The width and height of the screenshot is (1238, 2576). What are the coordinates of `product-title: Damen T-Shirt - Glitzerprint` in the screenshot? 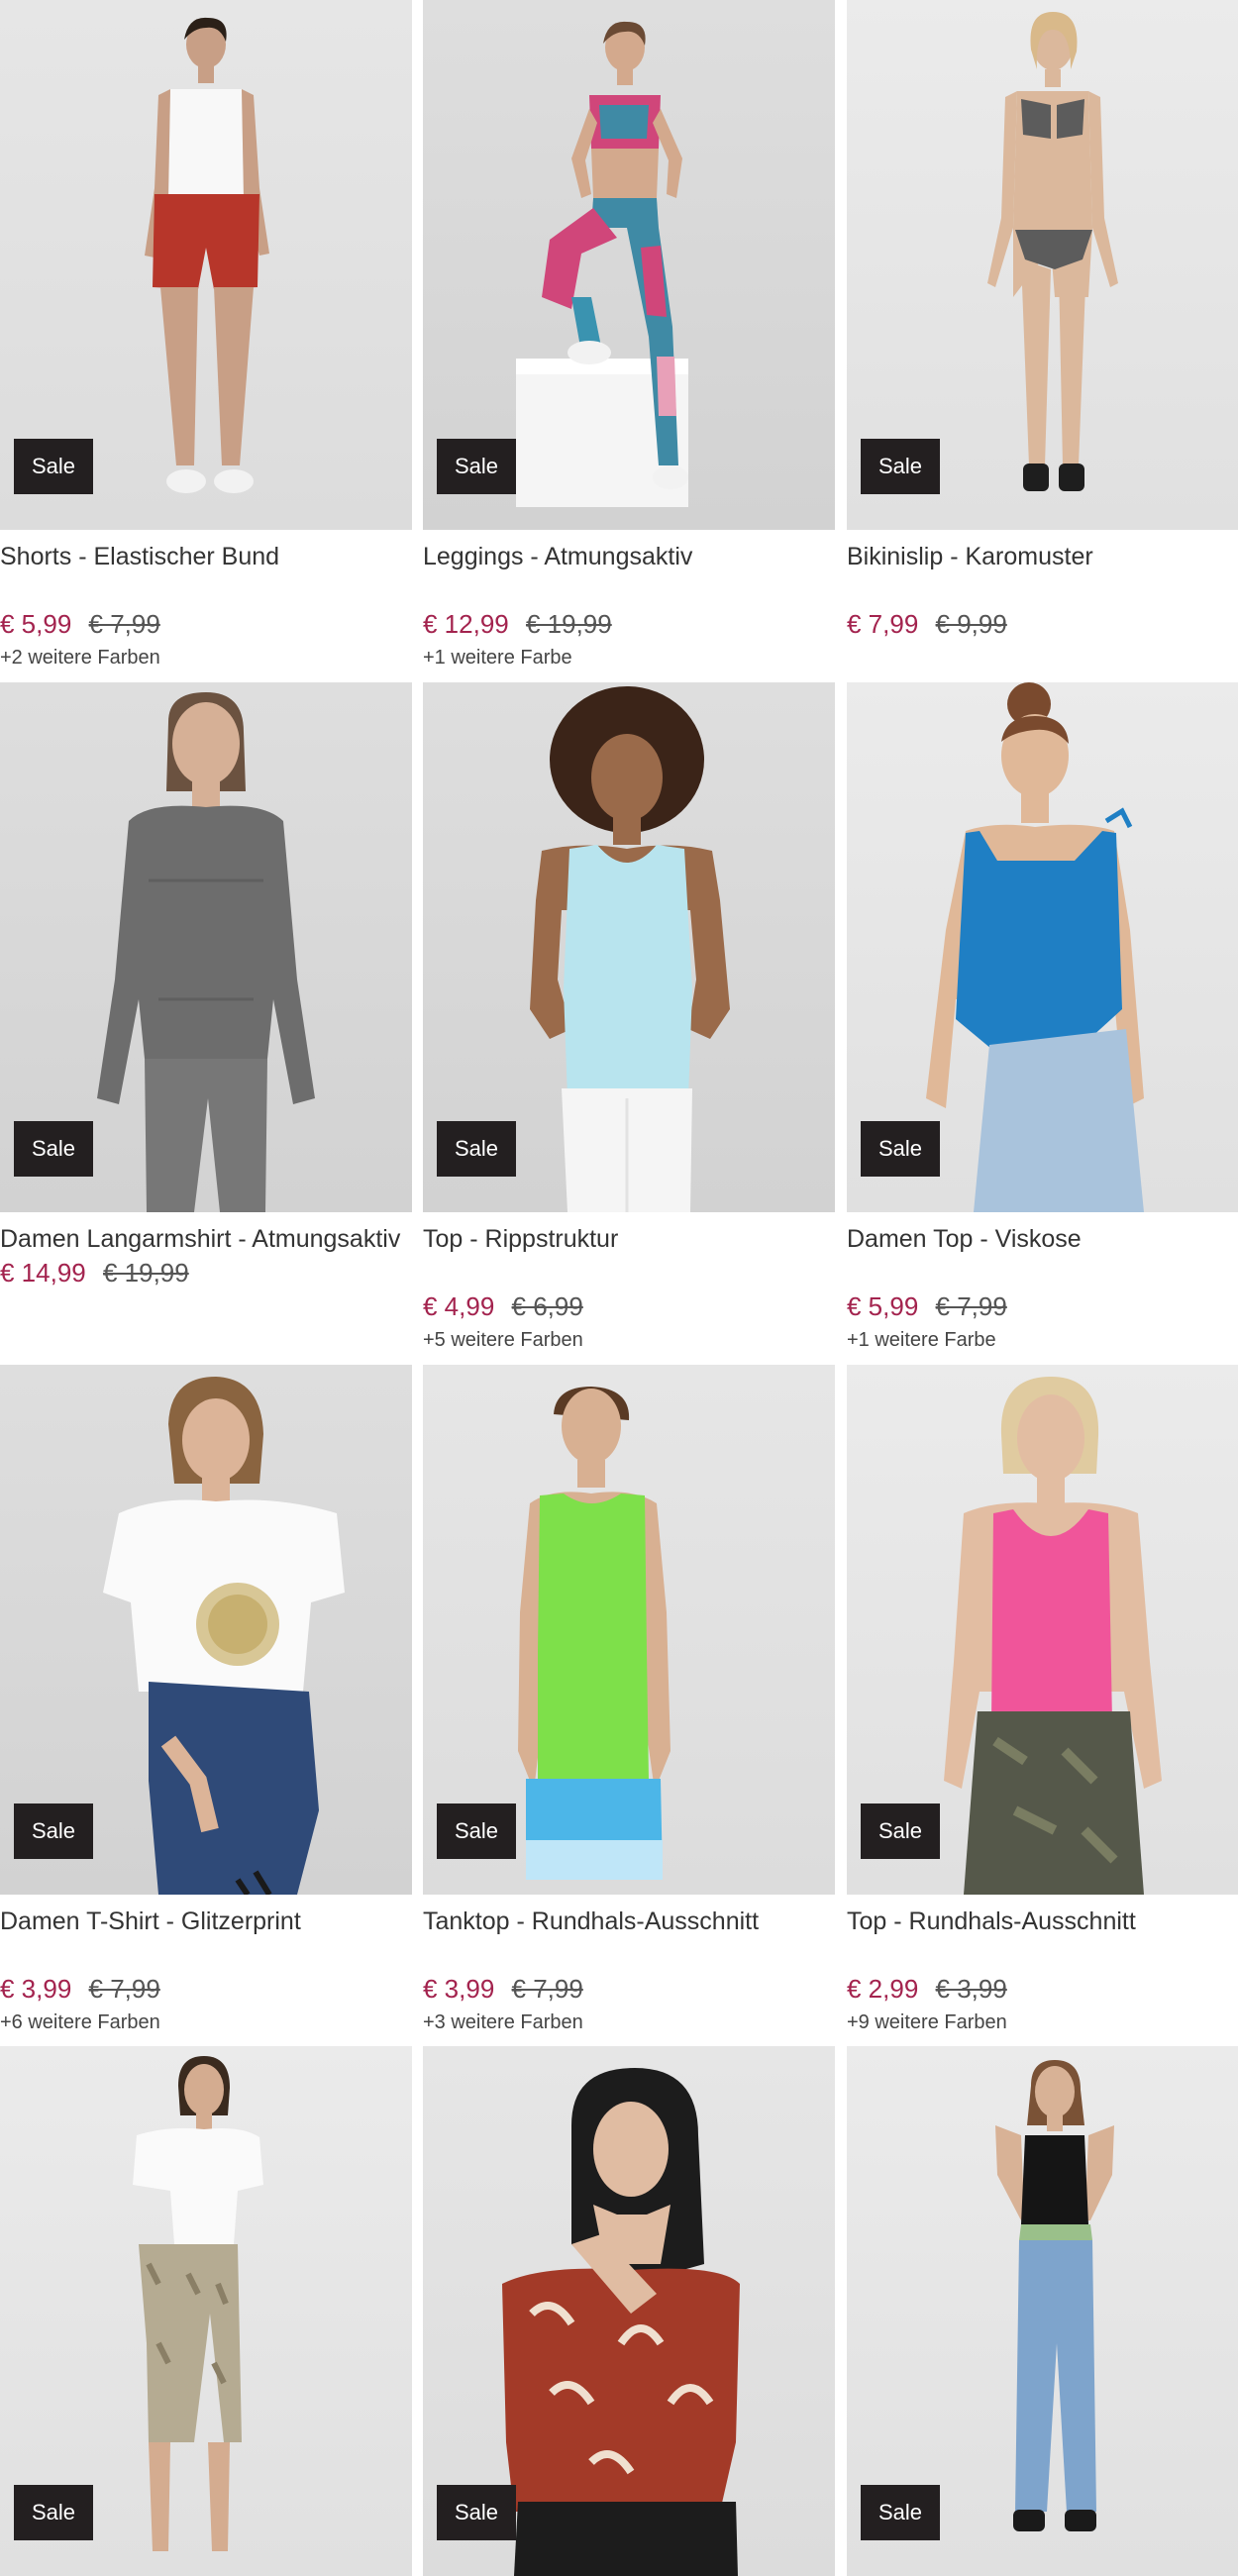 It's located at (206, 1938).